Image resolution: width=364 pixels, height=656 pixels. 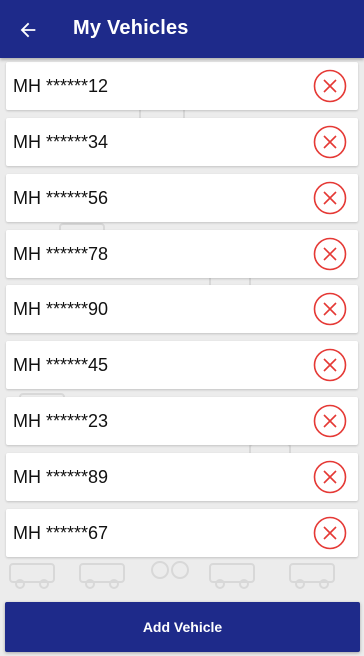 I want to click on vehicle-card: MH ******56, so click(x=182, y=198).